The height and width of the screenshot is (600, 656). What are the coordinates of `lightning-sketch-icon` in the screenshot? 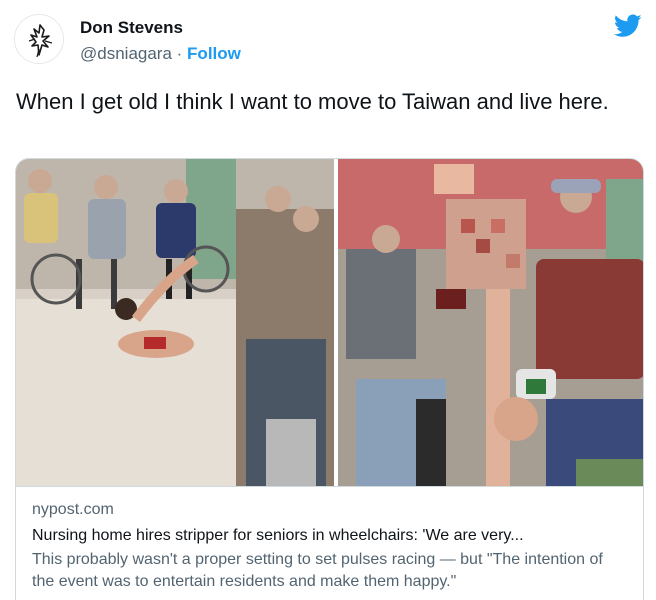 It's located at (39, 39).